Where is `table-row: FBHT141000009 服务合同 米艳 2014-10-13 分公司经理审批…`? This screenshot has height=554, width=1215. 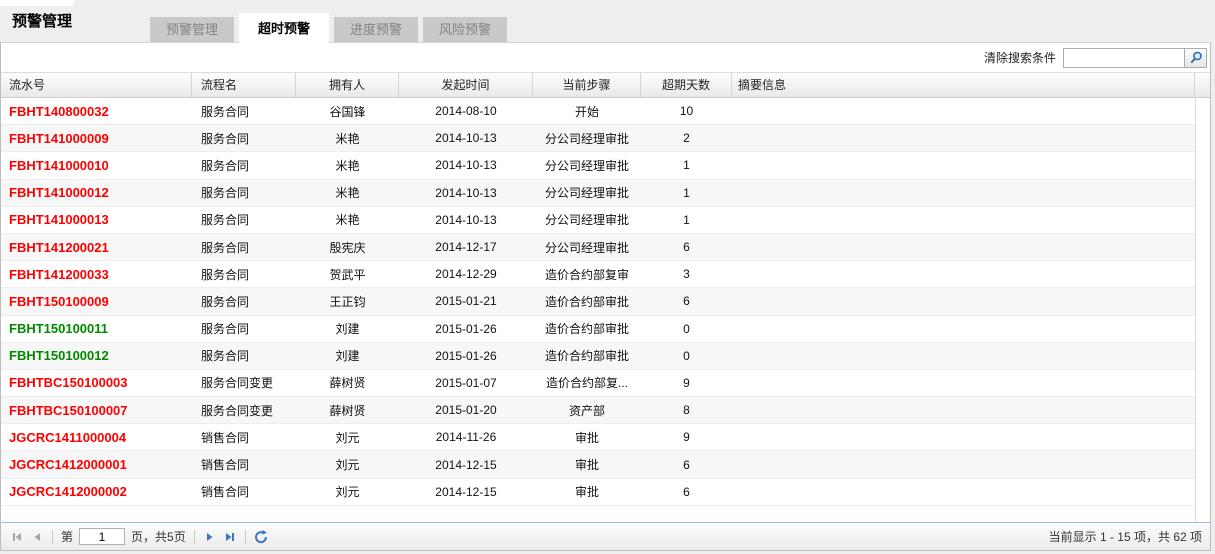
table-row: FBHT141000009 服务合同 米艳 2014-10-13 分公司经理审批… is located at coordinates (598, 139).